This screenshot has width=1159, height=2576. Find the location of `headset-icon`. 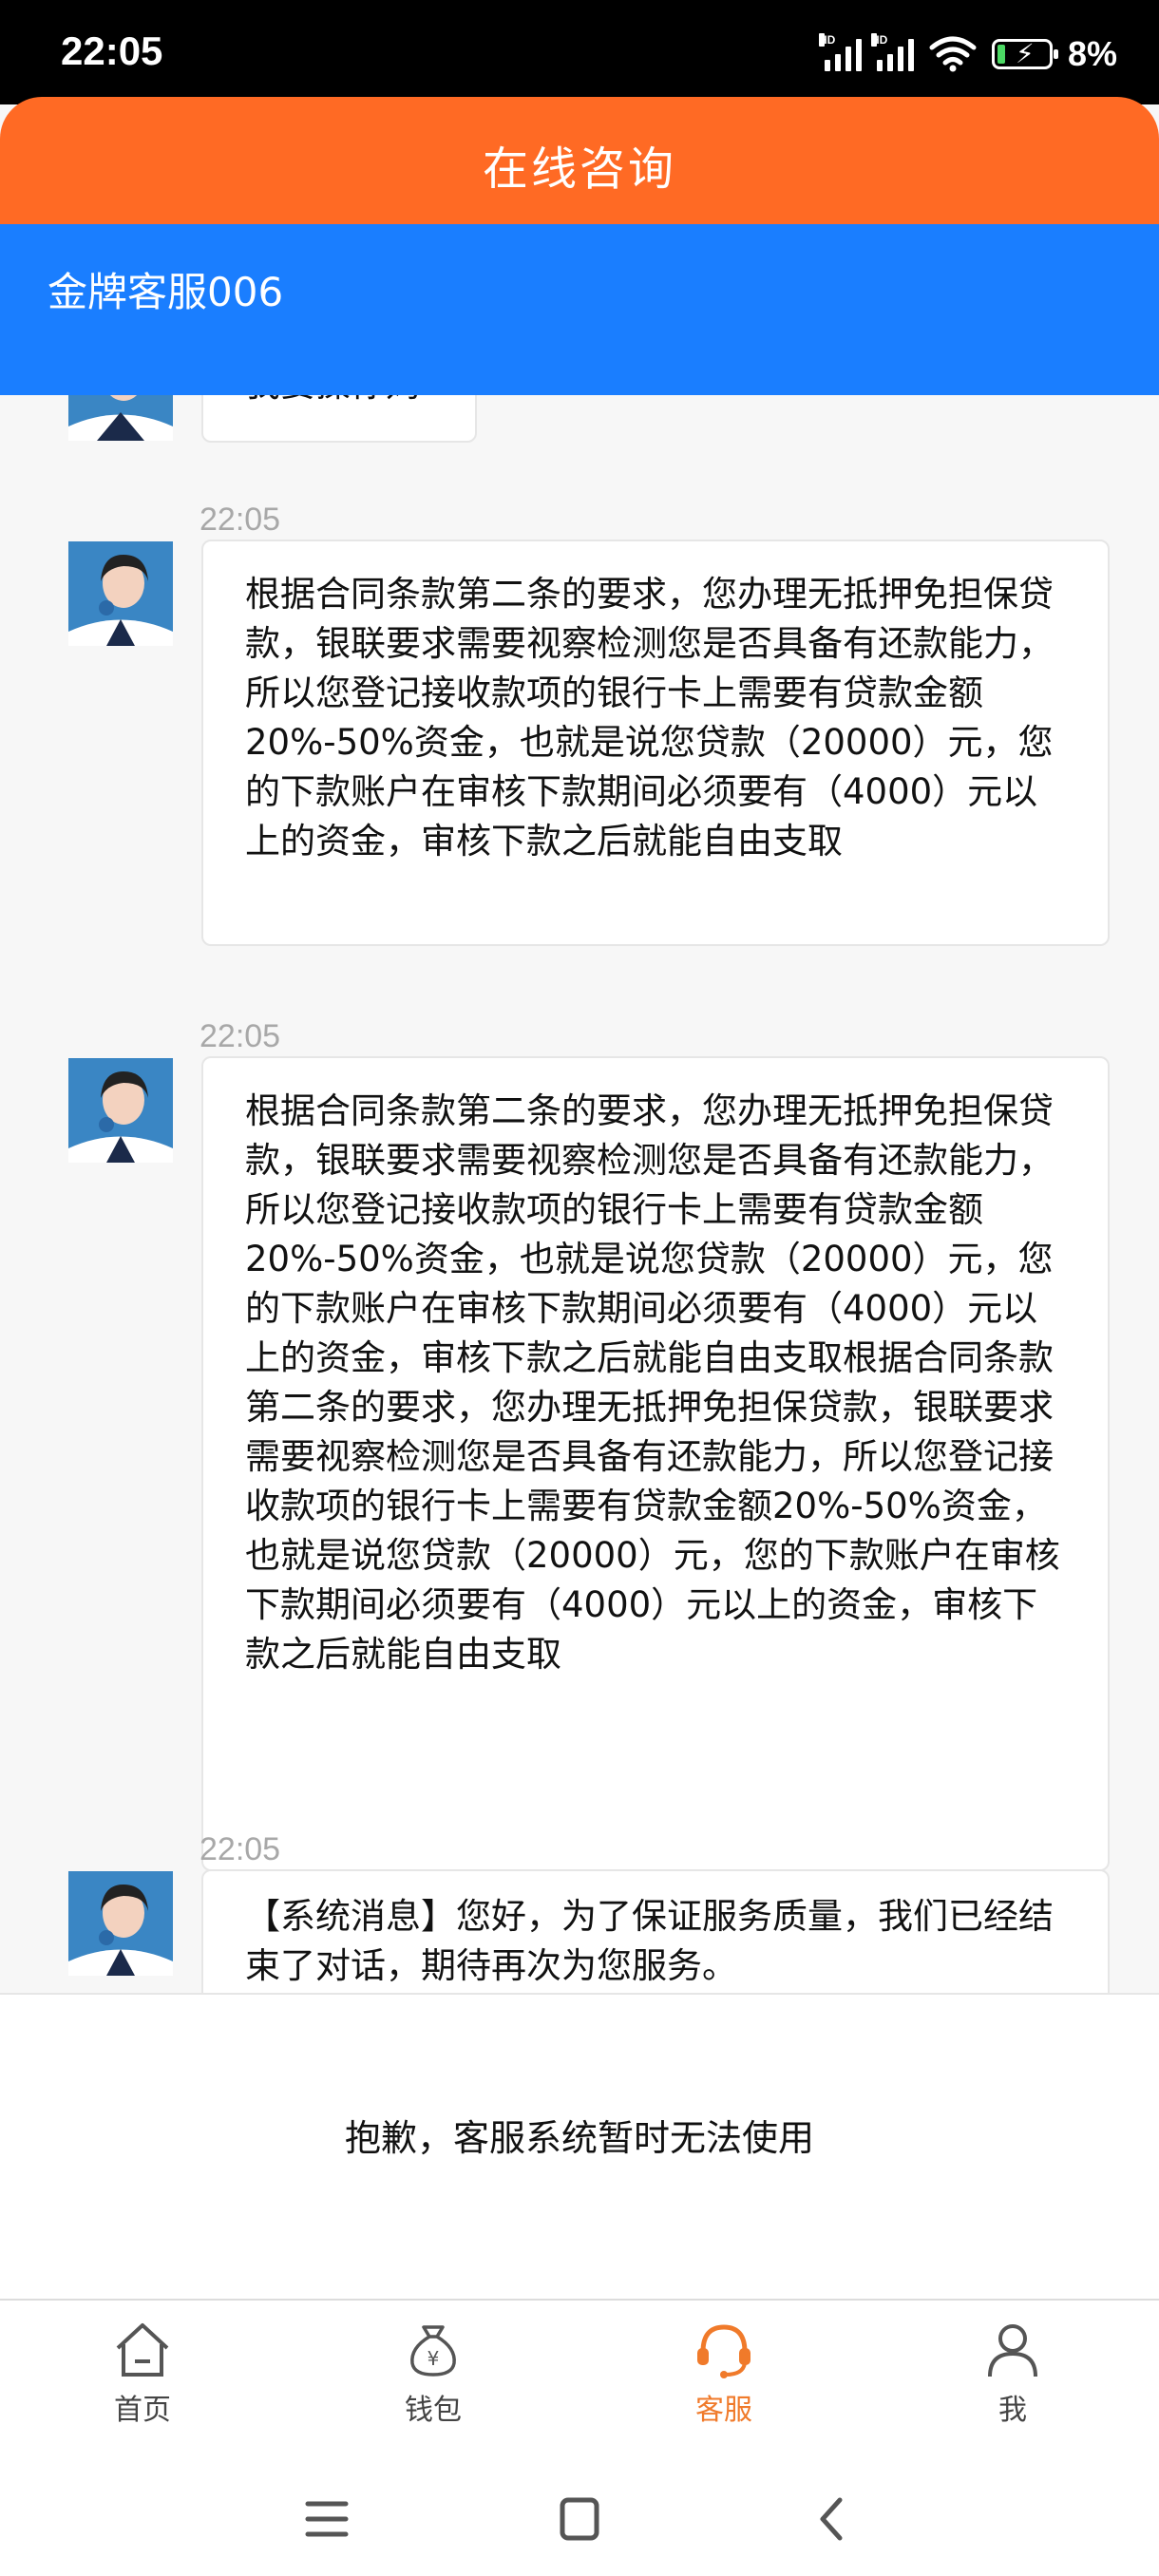

headset-icon is located at coordinates (723, 2351).